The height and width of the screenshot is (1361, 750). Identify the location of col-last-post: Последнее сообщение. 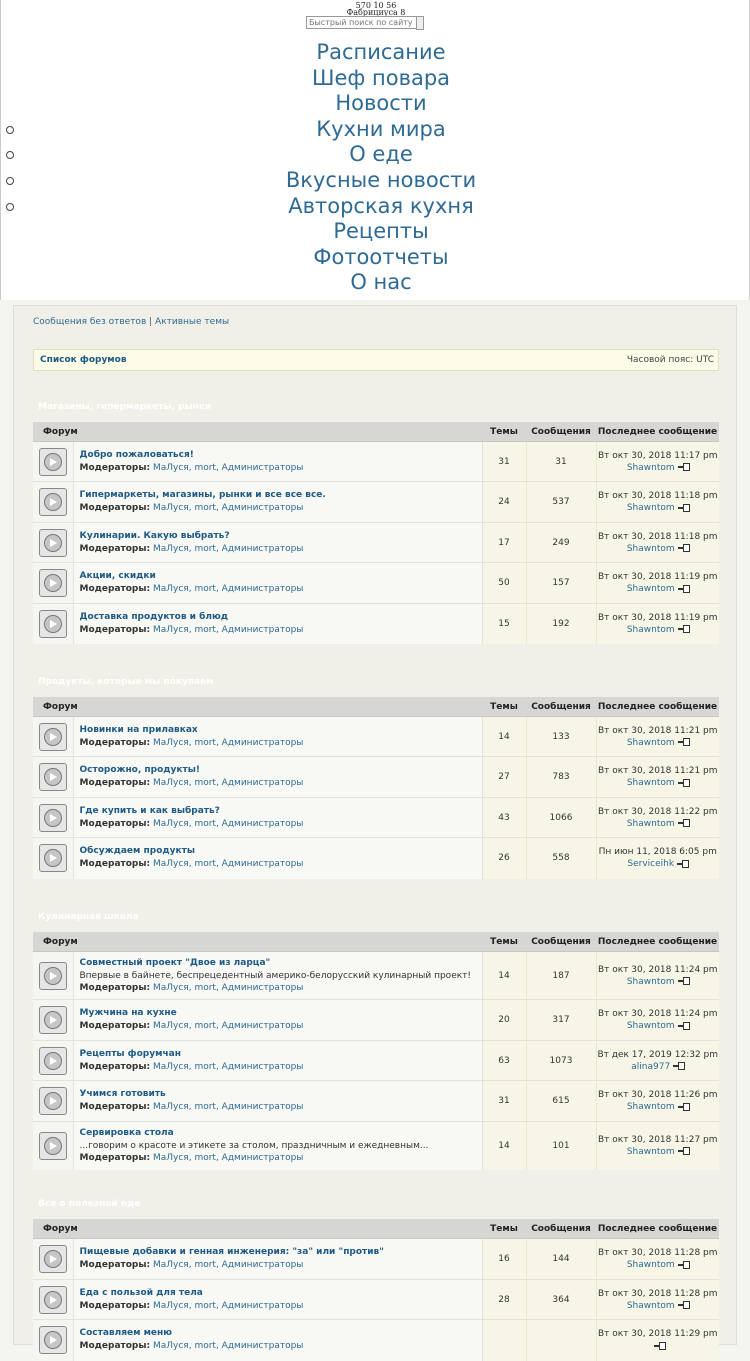
(657, 1229).